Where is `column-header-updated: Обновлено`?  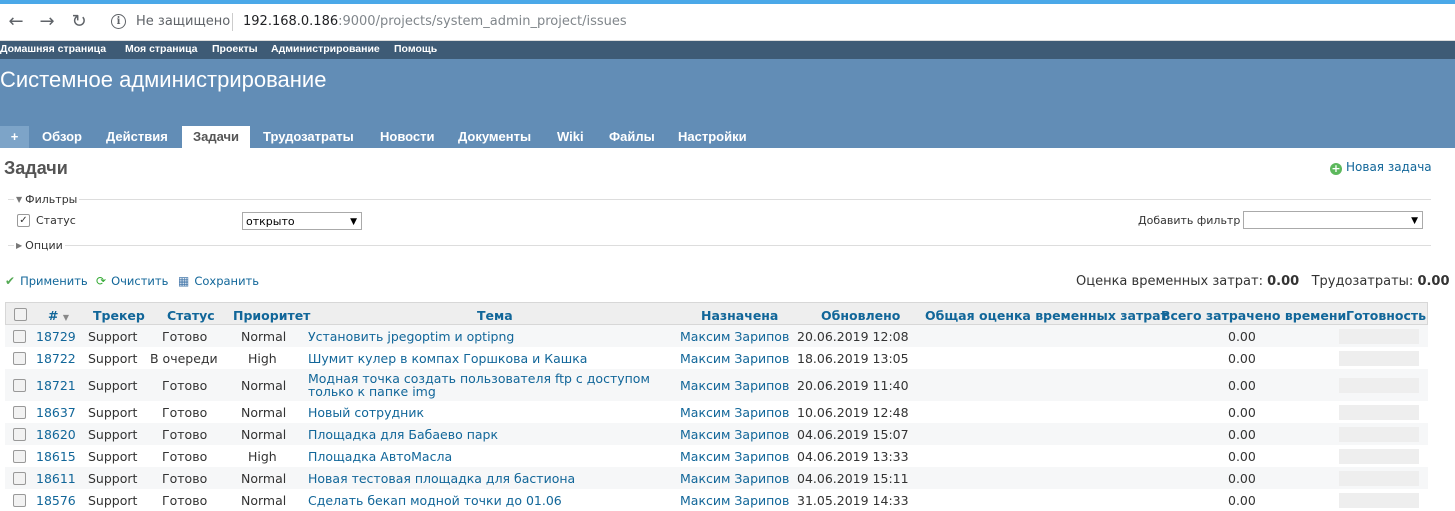
column-header-updated: Обновлено is located at coordinates (860, 315).